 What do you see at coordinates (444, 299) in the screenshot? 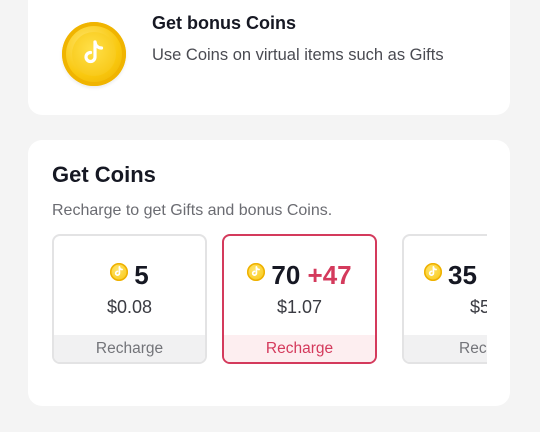
I see `coin-package-35: 35 $5 Rec` at bounding box center [444, 299].